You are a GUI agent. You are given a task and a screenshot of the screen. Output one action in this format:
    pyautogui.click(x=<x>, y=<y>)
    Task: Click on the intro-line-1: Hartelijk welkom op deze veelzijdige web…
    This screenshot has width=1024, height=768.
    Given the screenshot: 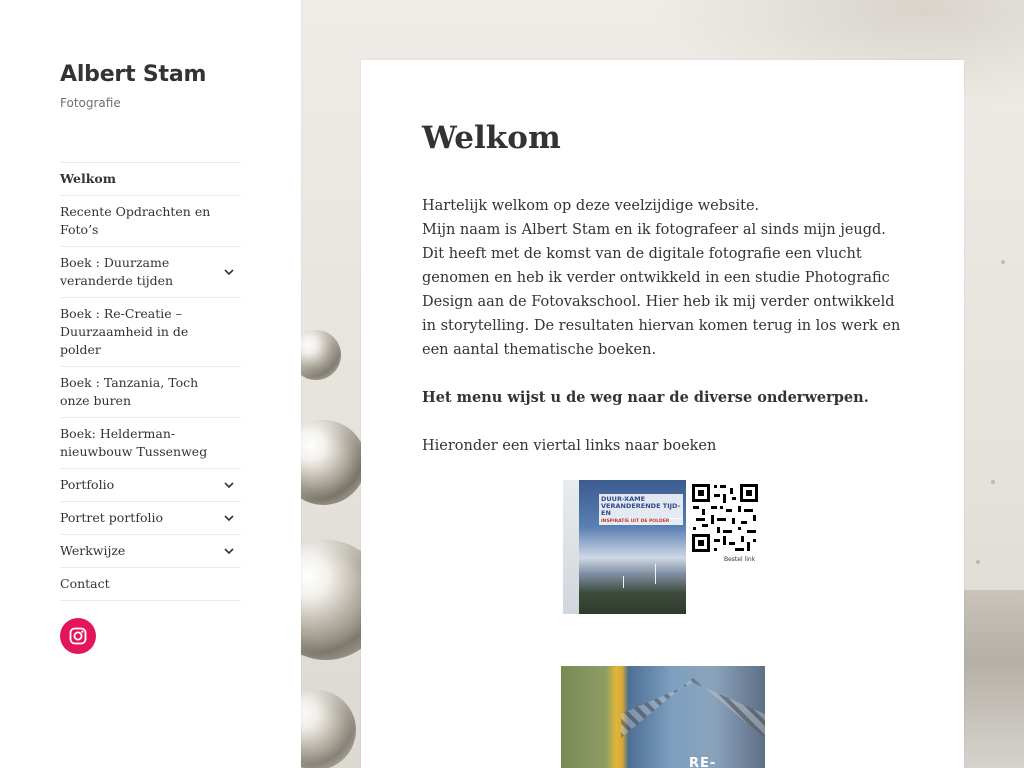 What is the action you would take?
    pyautogui.click(x=591, y=206)
    